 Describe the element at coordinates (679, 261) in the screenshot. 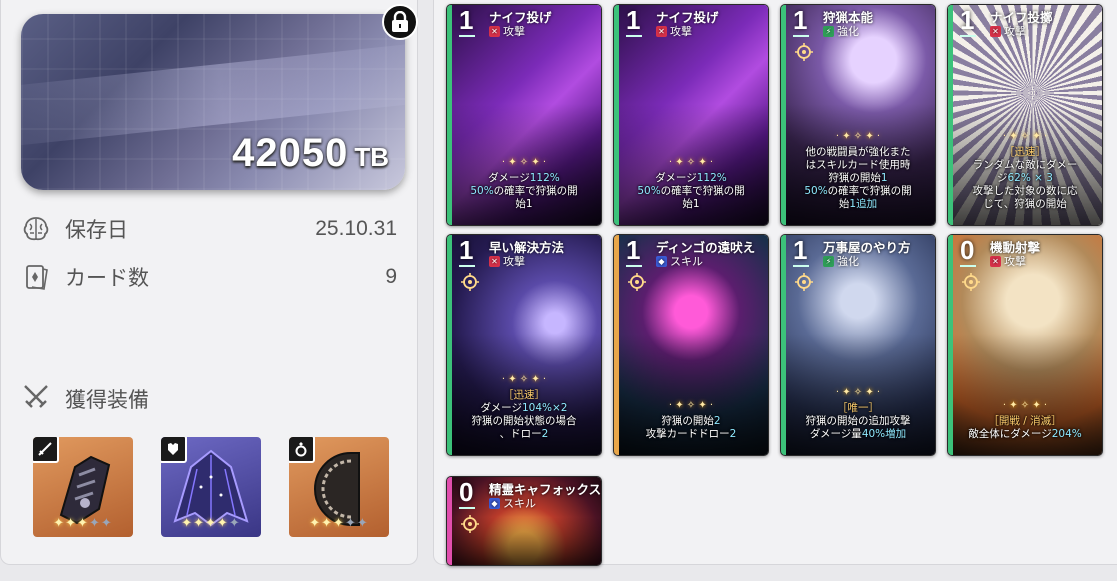

I see `card-type: ◆ スキル` at that location.